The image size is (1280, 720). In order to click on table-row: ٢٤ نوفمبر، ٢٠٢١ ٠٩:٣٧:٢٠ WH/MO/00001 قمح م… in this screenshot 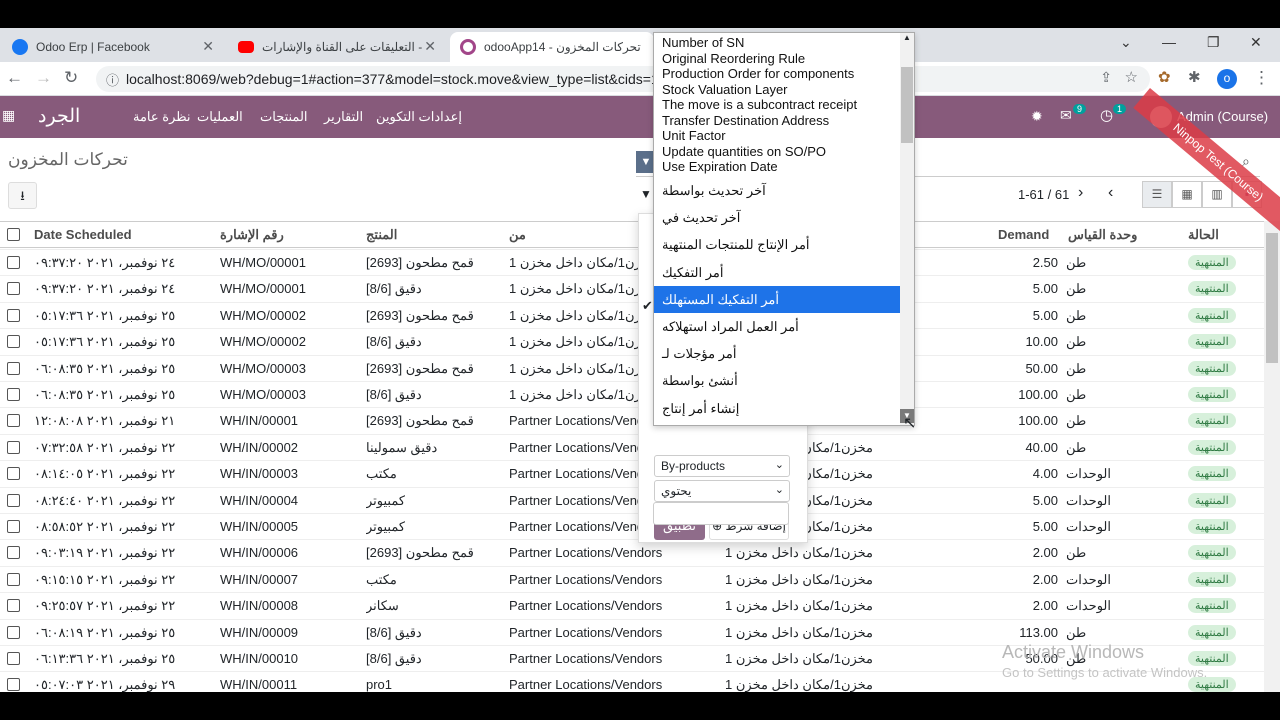, I will do `click(632, 262)`.